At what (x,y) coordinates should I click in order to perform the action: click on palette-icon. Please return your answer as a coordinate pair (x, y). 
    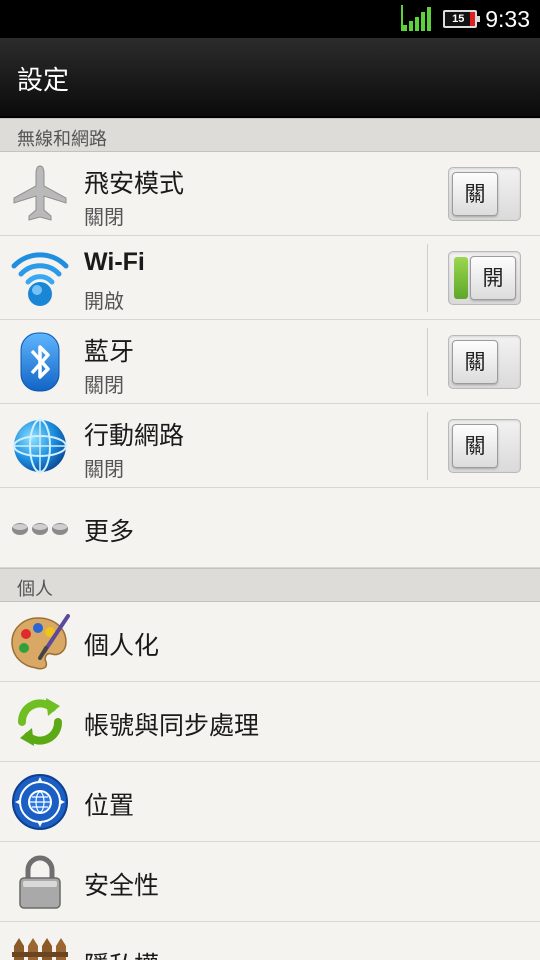
    Looking at the image, I should click on (40, 642).